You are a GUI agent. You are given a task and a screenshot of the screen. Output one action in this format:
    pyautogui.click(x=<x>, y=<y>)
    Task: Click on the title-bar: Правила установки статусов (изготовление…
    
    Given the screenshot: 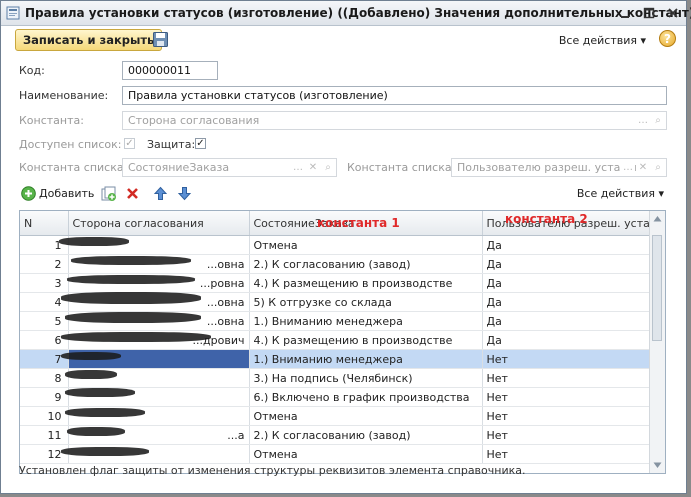 What is the action you would take?
    pyautogui.click(x=346, y=13)
    